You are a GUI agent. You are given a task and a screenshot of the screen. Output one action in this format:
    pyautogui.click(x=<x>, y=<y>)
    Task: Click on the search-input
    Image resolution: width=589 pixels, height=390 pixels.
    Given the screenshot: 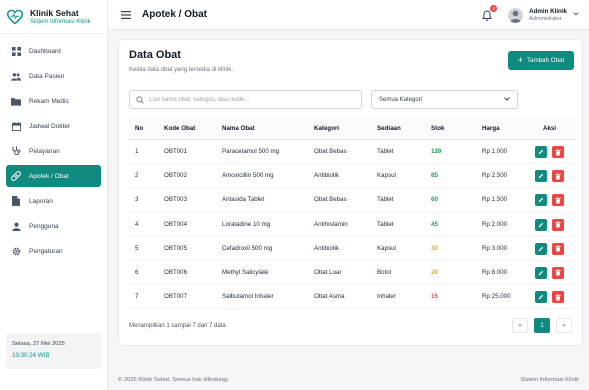 What is the action you would take?
    pyautogui.click(x=249, y=99)
    